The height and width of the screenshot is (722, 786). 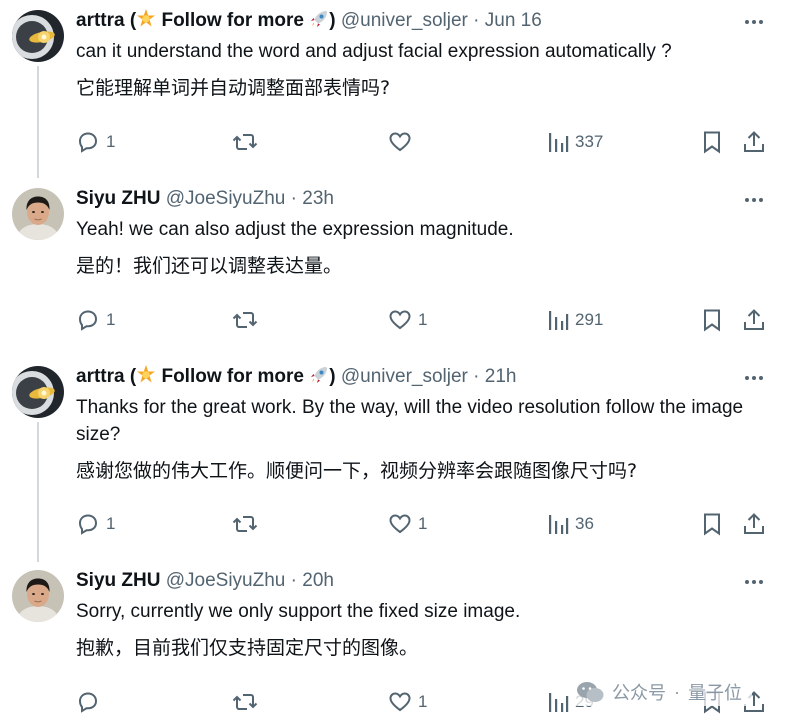 What do you see at coordinates (575, 320) in the screenshot?
I see `views-button: 291` at bounding box center [575, 320].